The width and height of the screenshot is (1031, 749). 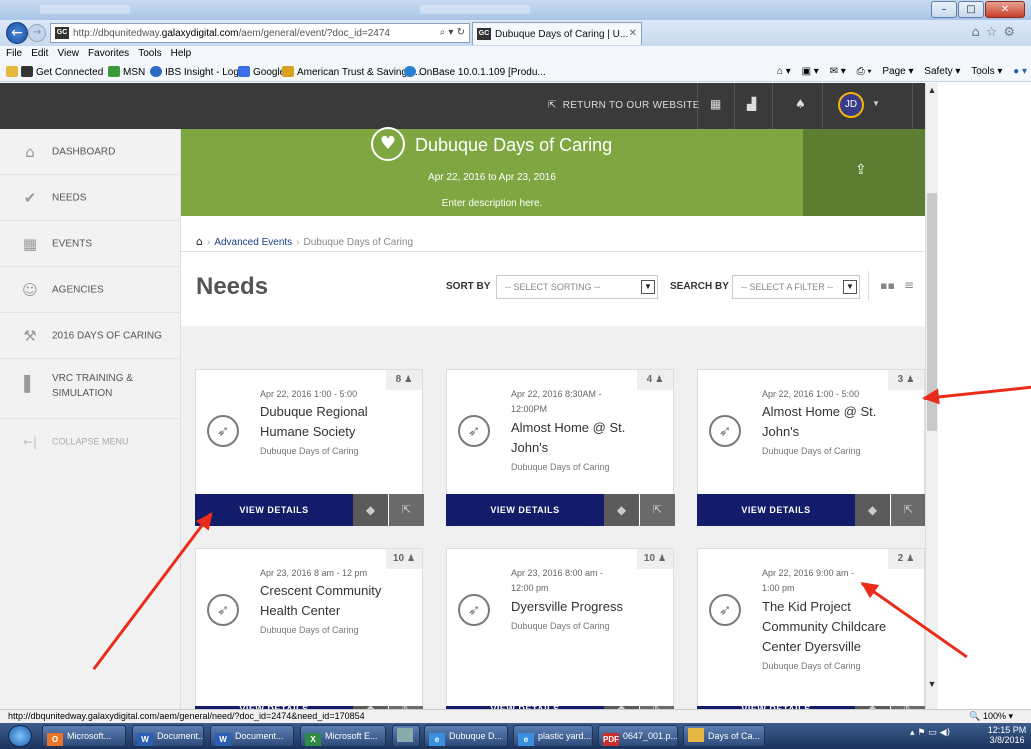 What do you see at coordinates (20, 736) in the screenshot?
I see `start-button` at bounding box center [20, 736].